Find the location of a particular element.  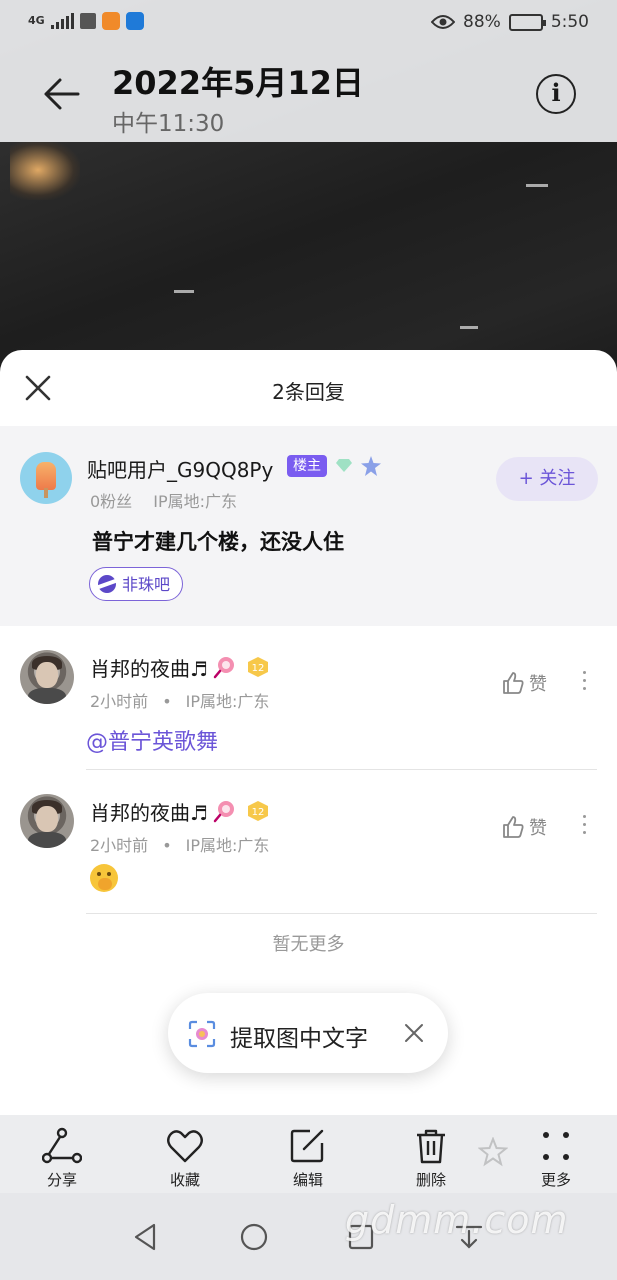

signal-icon is located at coordinates (62, 21).